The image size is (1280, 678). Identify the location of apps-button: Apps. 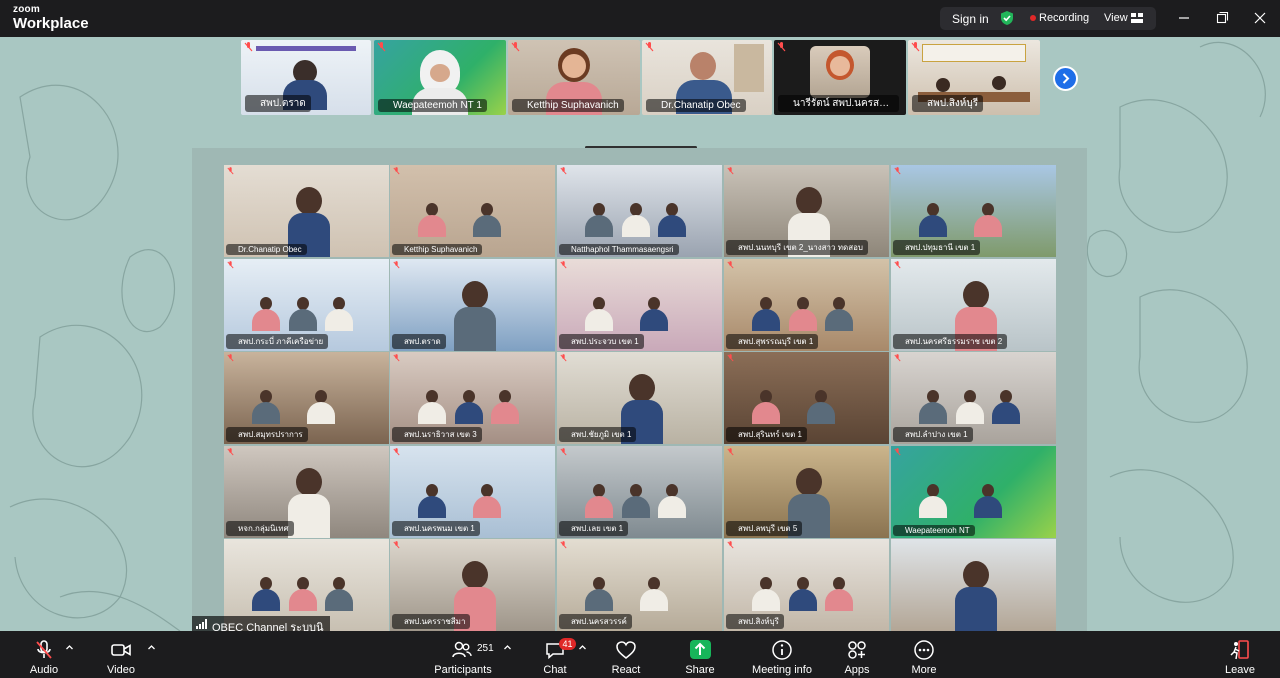
(857, 654).